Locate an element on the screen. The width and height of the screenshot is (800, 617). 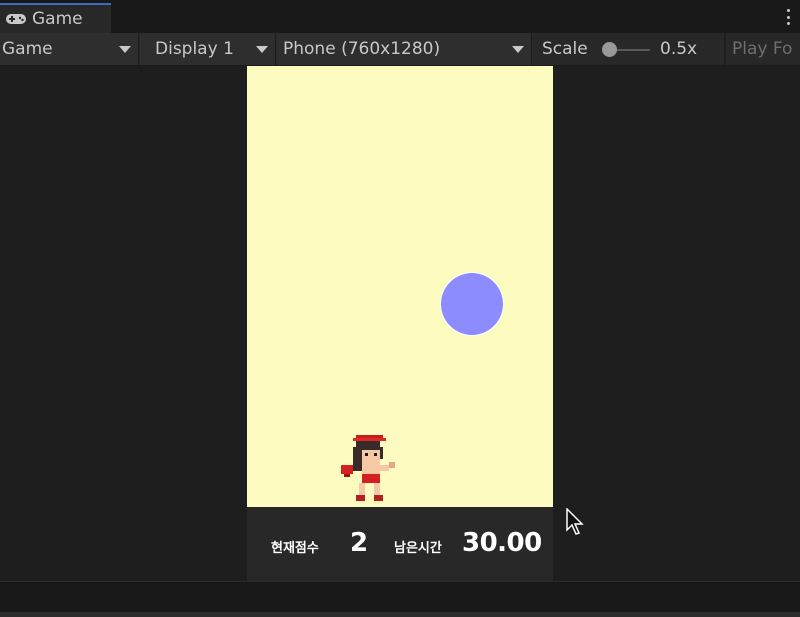
falling-ball is located at coordinates (472, 304).